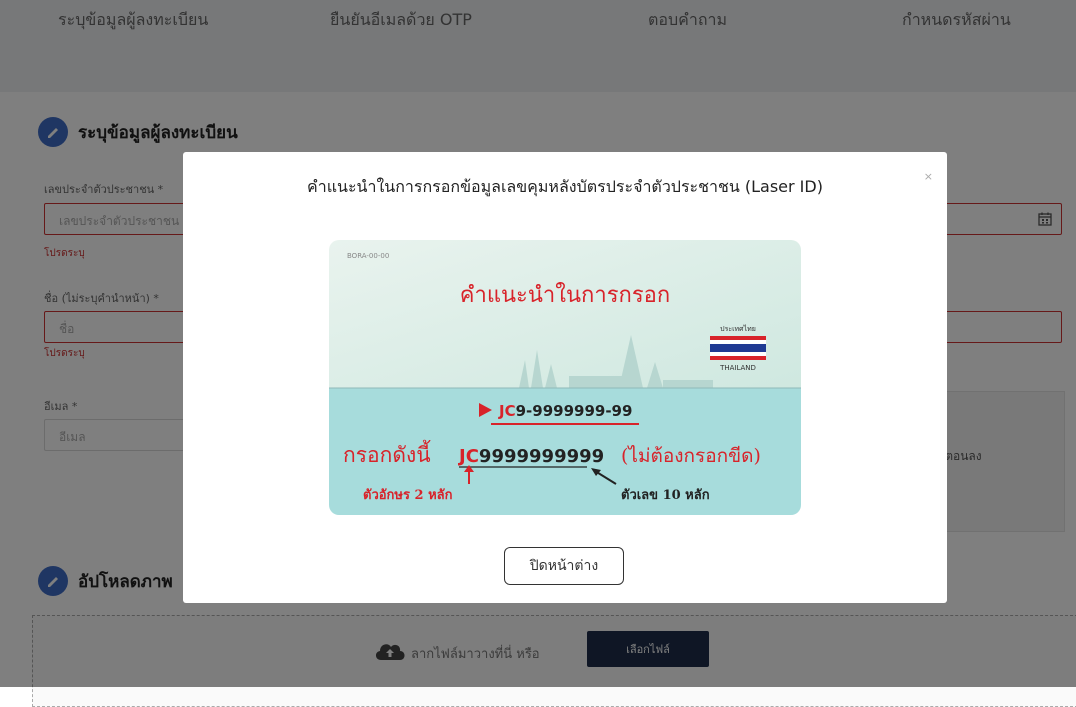  Describe the element at coordinates (507, 411) in the screenshot. I see `card-laser-prefix: JC` at that location.